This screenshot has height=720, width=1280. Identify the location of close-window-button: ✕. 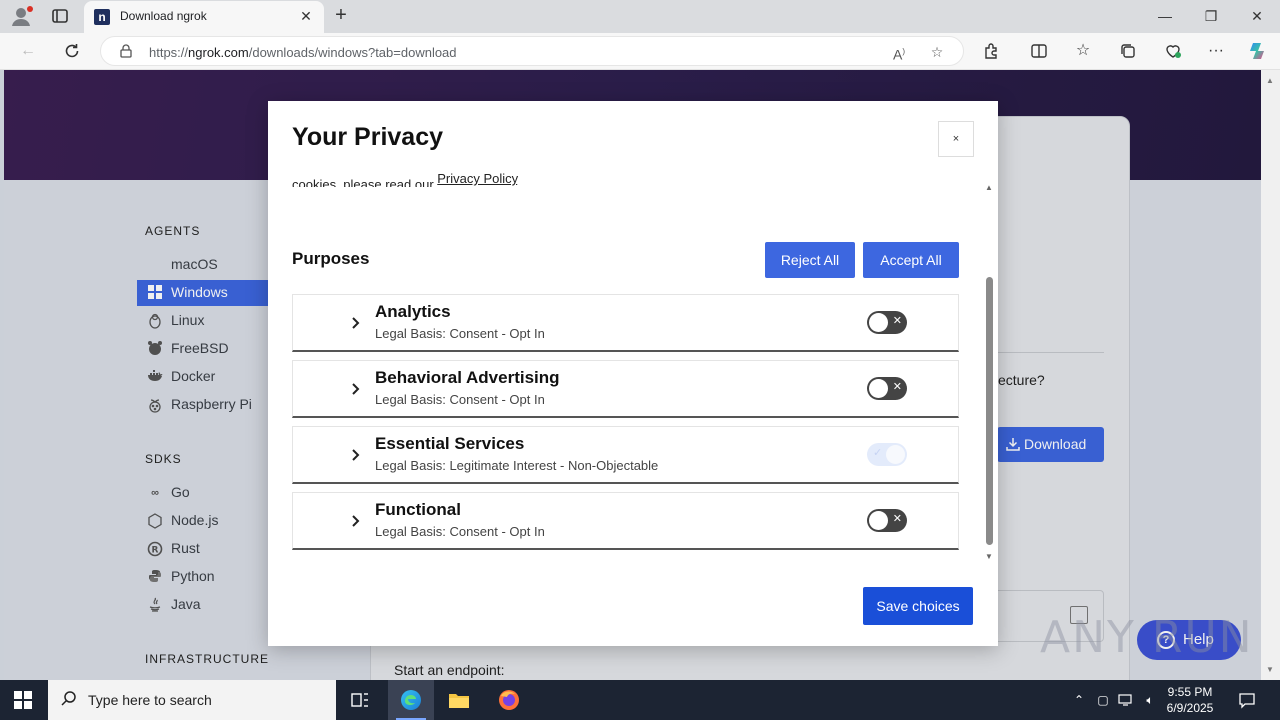
(1257, 16).